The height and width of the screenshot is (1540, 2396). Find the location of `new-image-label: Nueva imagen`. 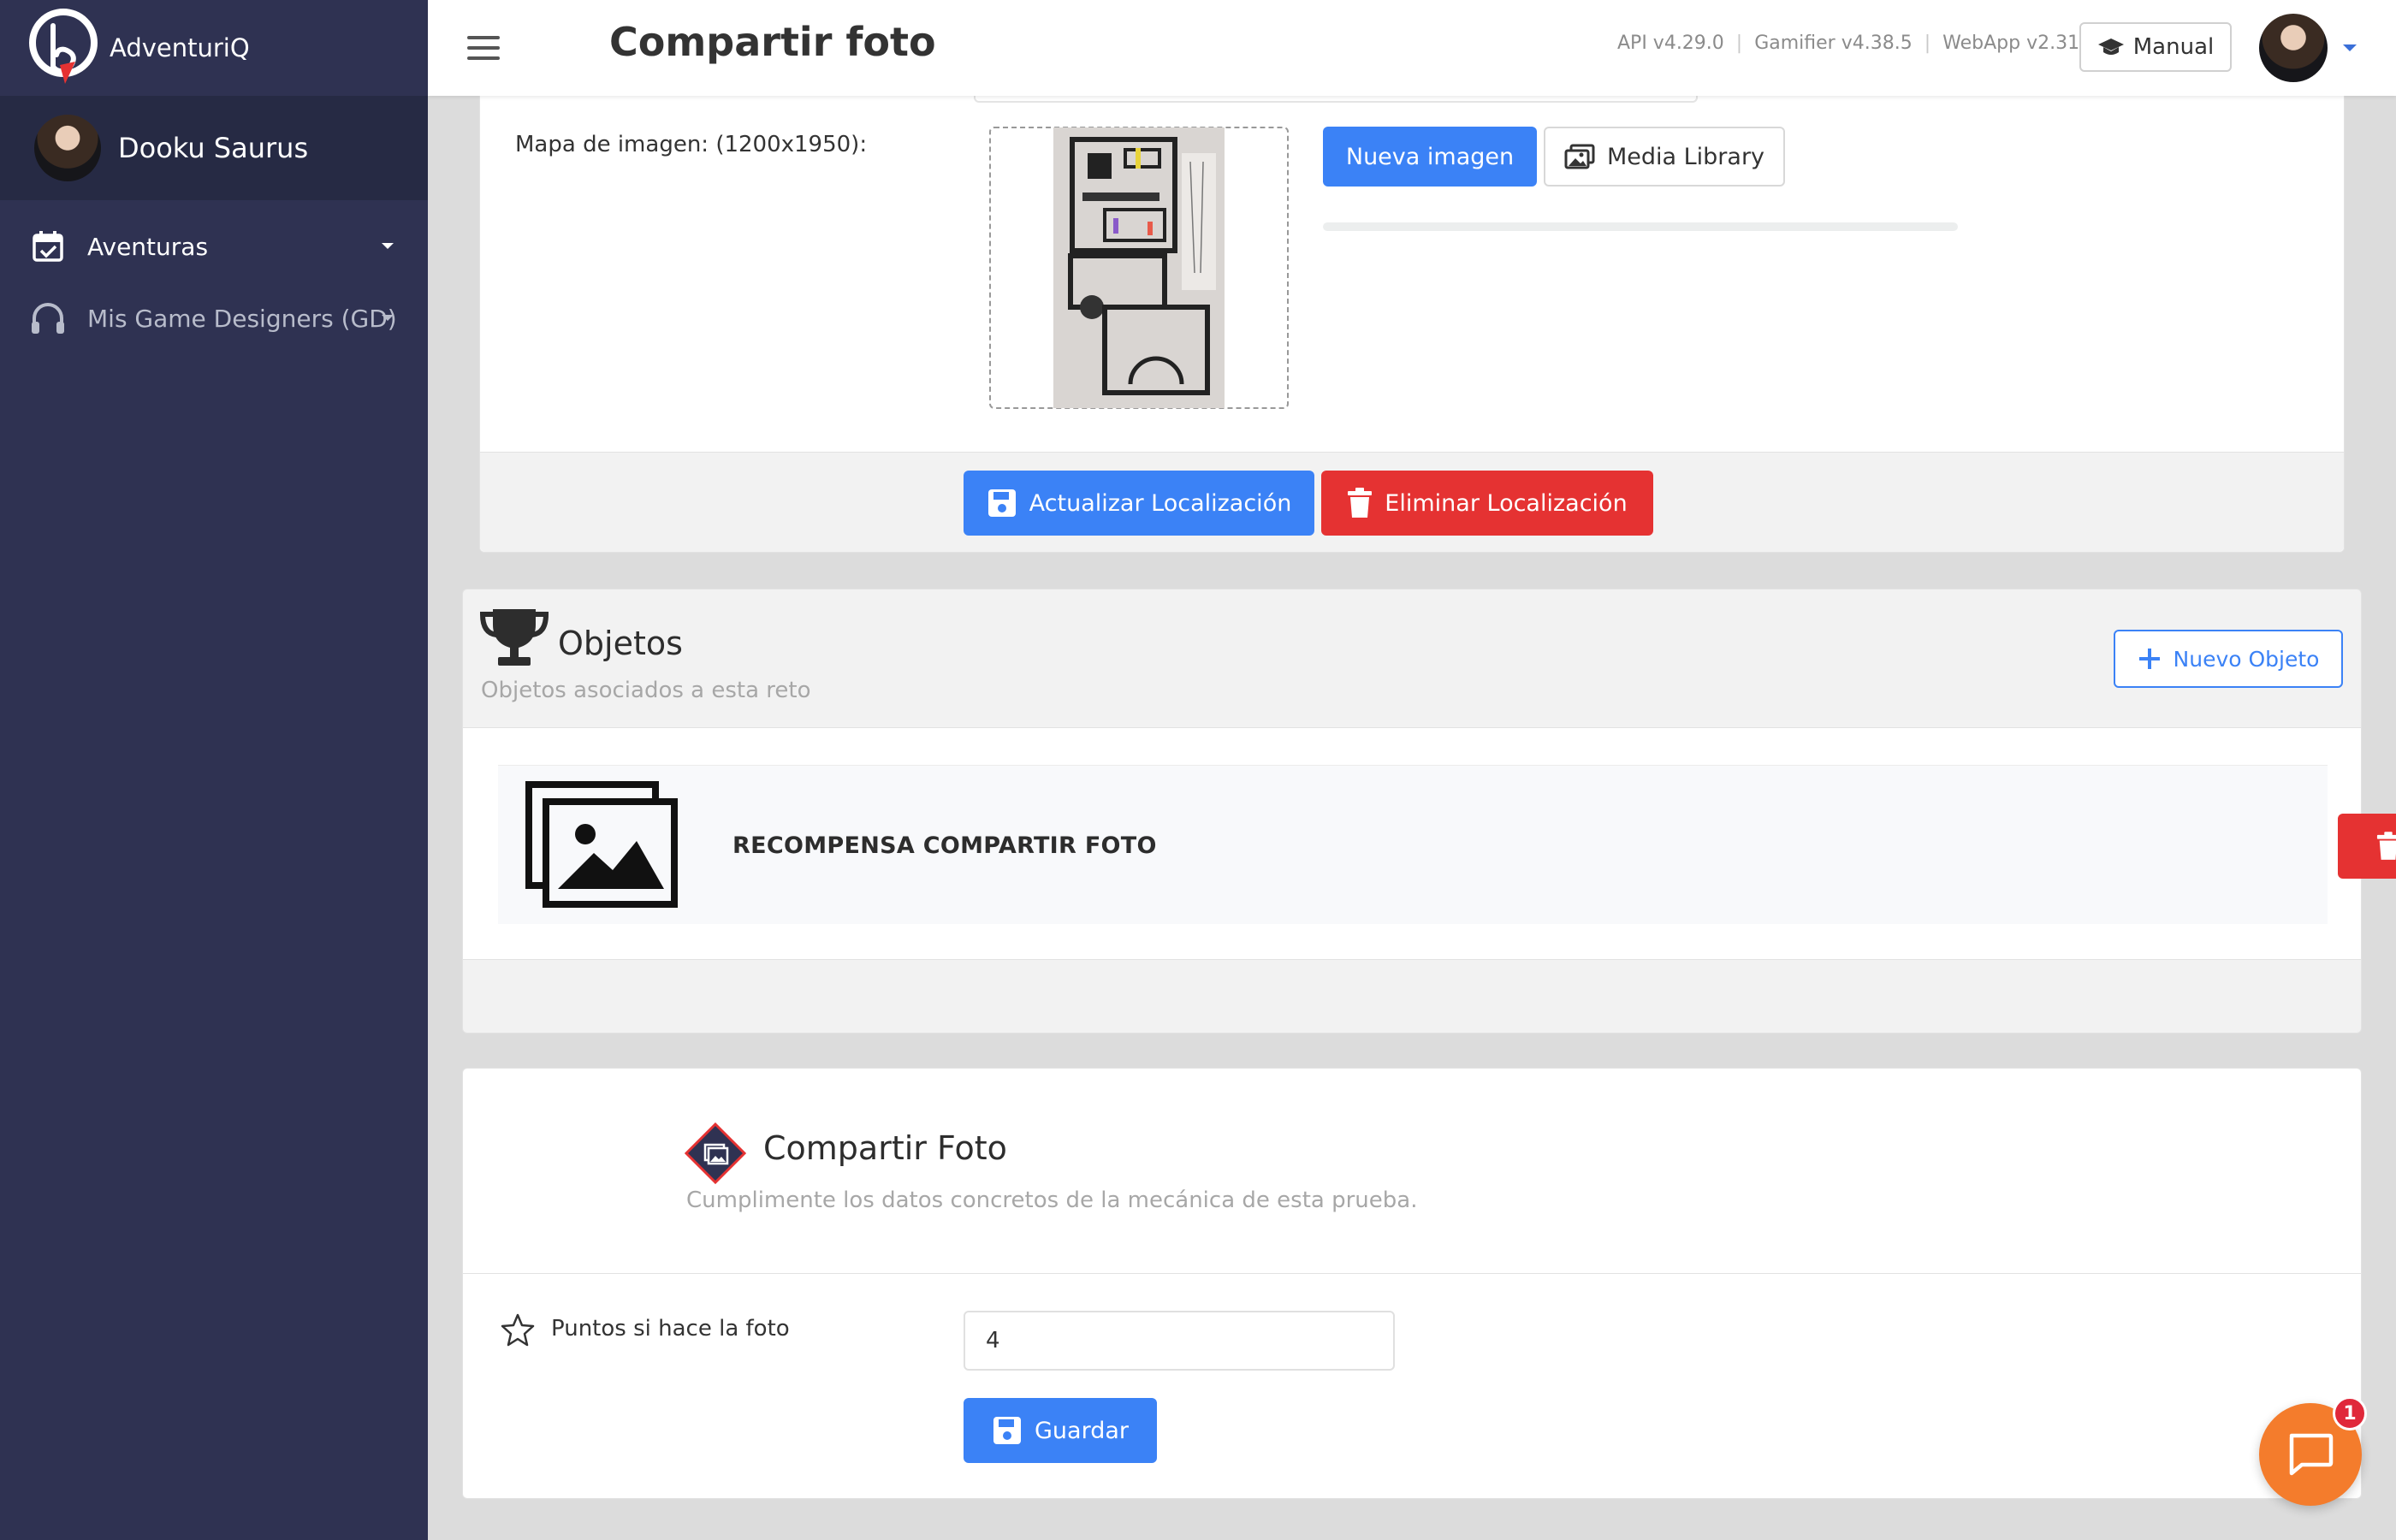

new-image-label: Nueva imagen is located at coordinates (1430, 156).